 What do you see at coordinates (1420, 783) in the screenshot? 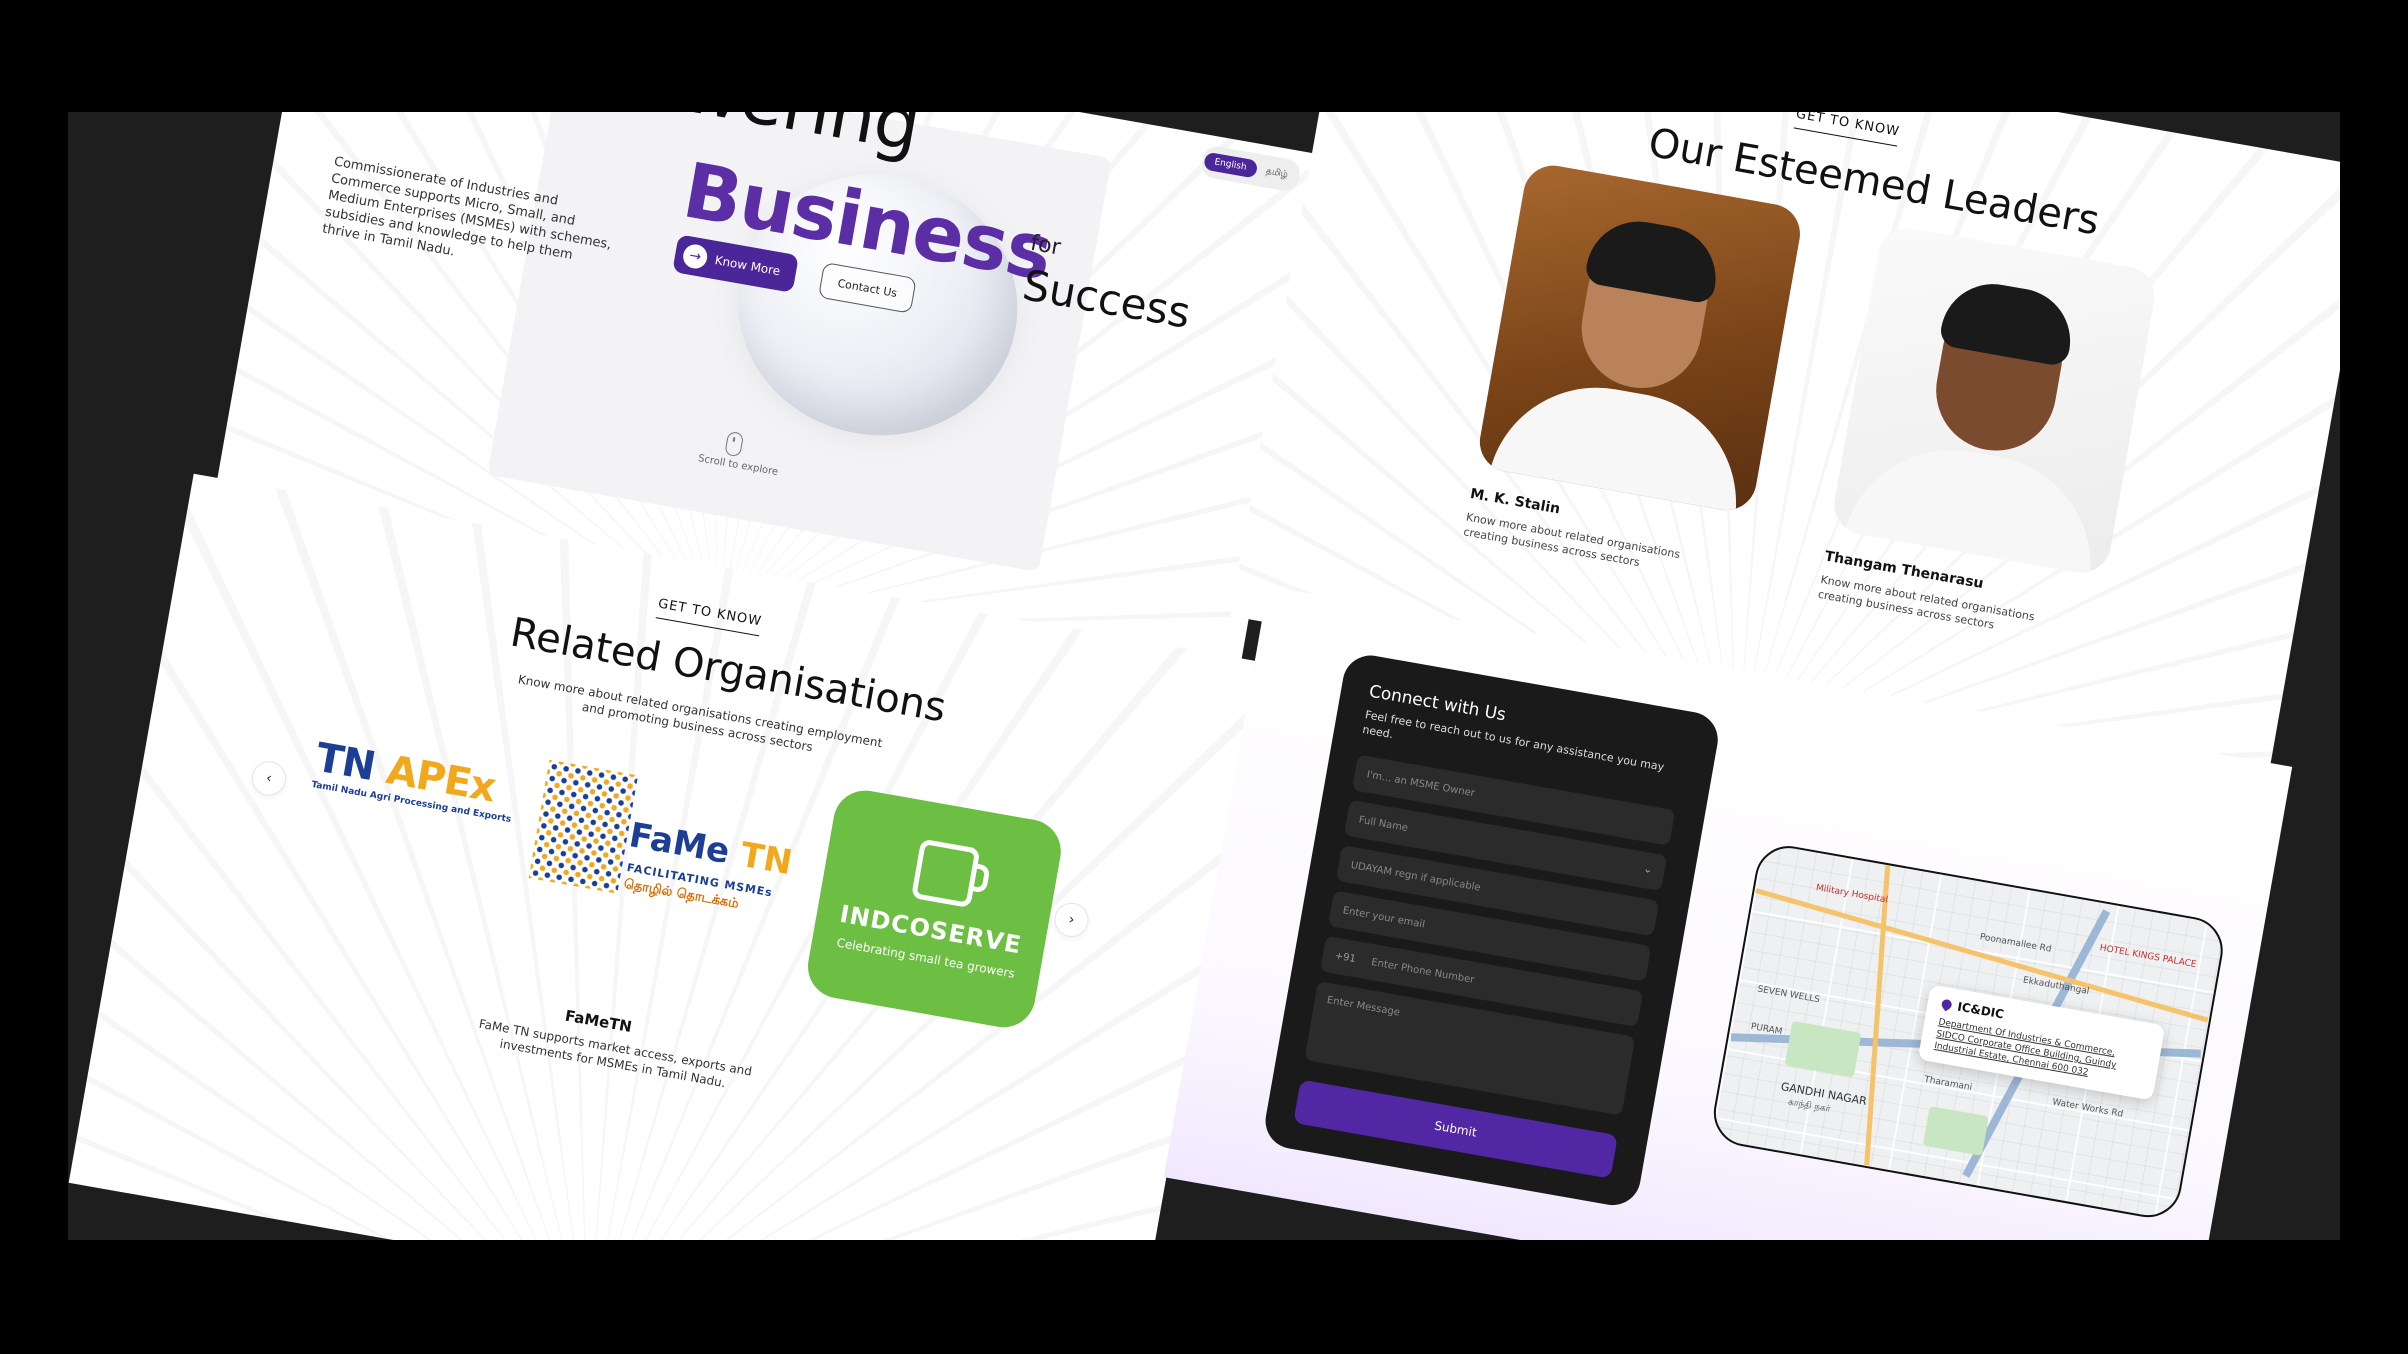
I see `role-placeholder: I'm... an MSME Owner` at bounding box center [1420, 783].